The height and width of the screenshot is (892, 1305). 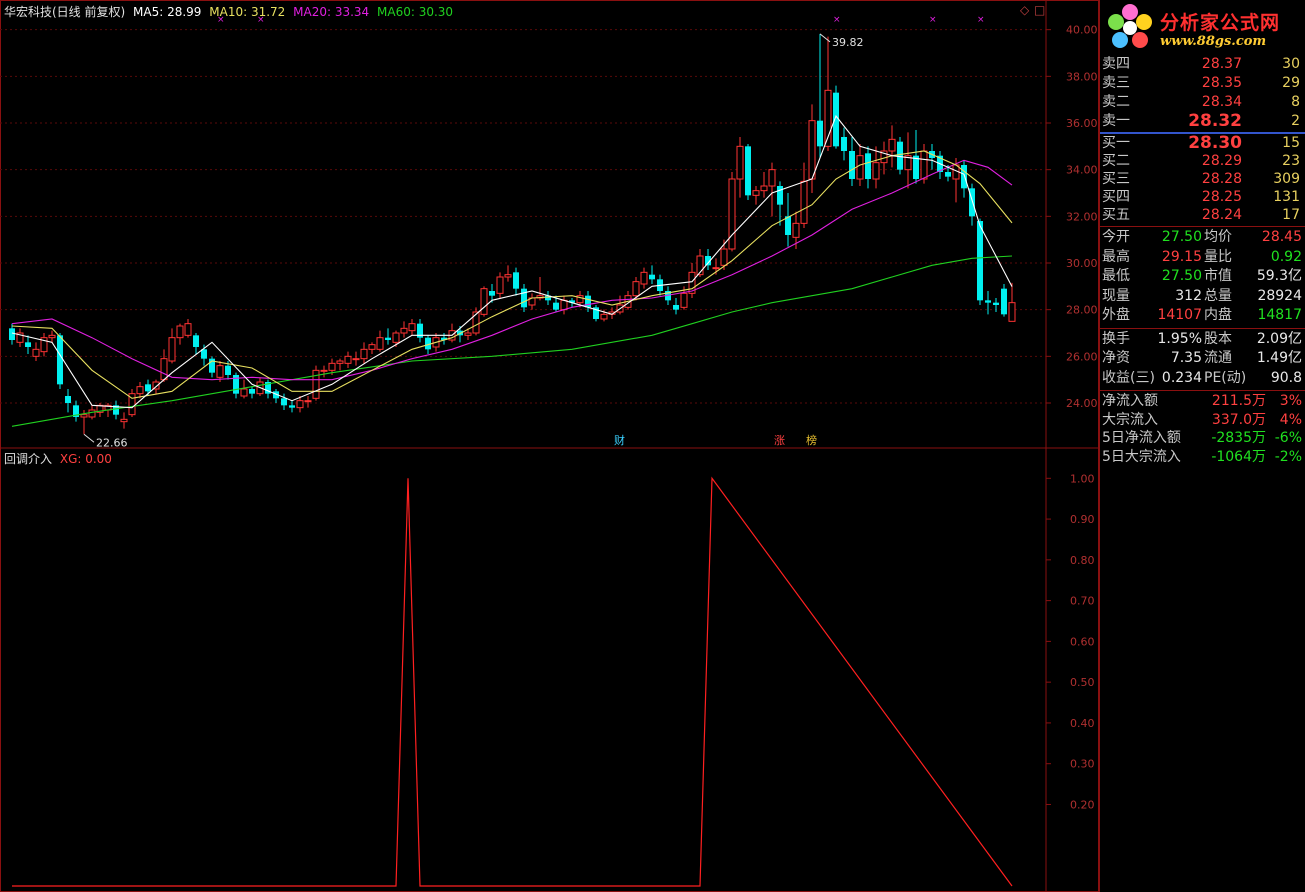 I want to click on ask-row: 卖二 28.34 8, so click(x=1202, y=102).